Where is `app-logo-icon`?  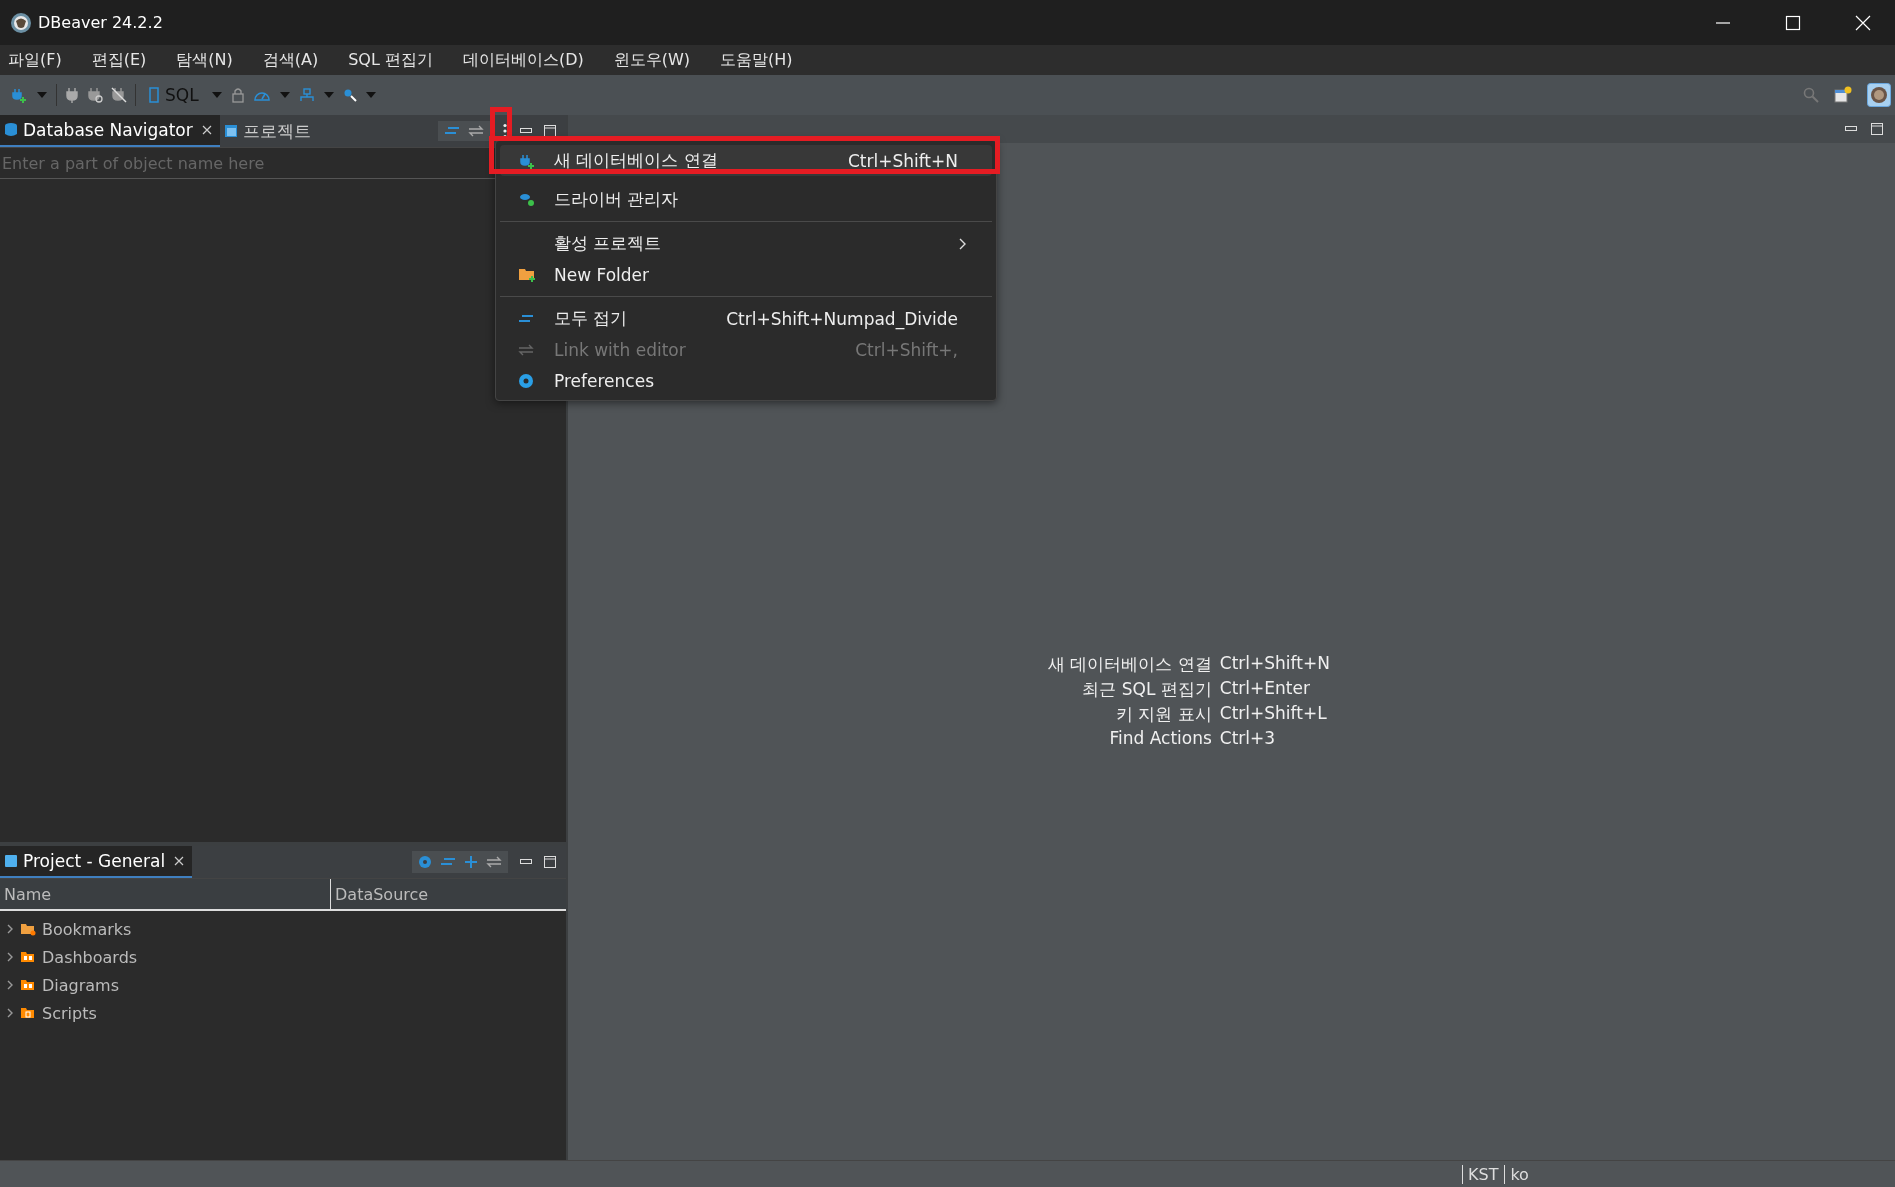 app-logo-icon is located at coordinates (21, 22).